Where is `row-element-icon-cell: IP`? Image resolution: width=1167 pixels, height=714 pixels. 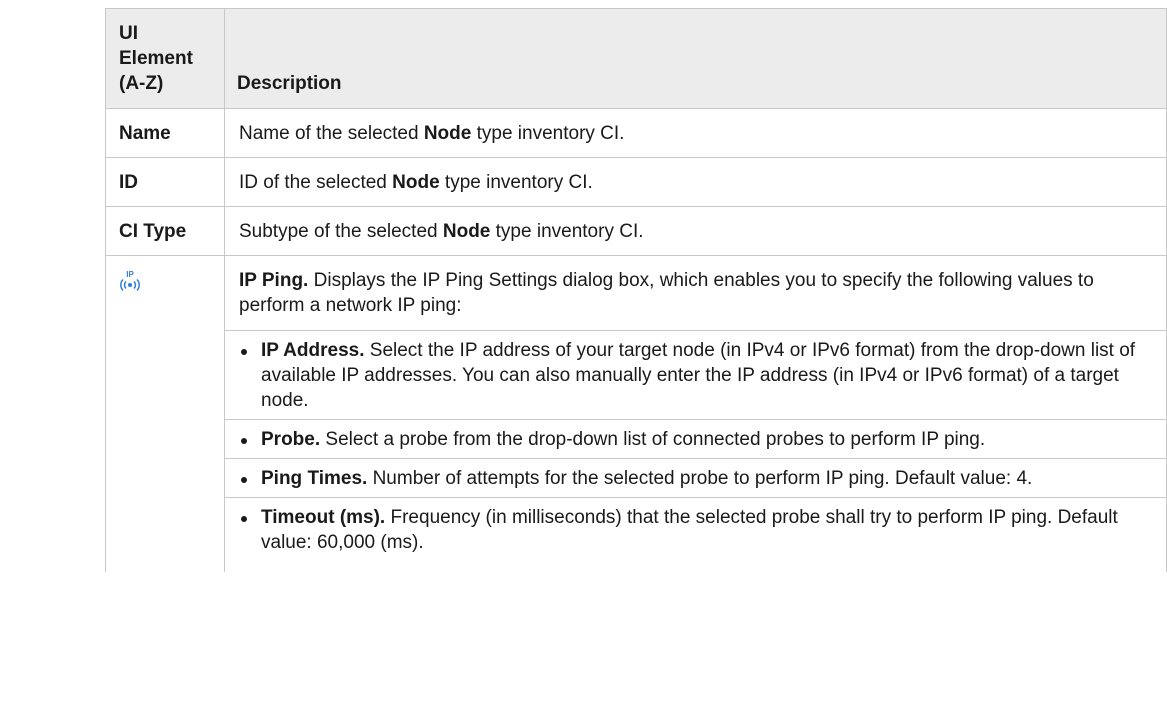
row-element-icon-cell: IP is located at coordinates (165, 413).